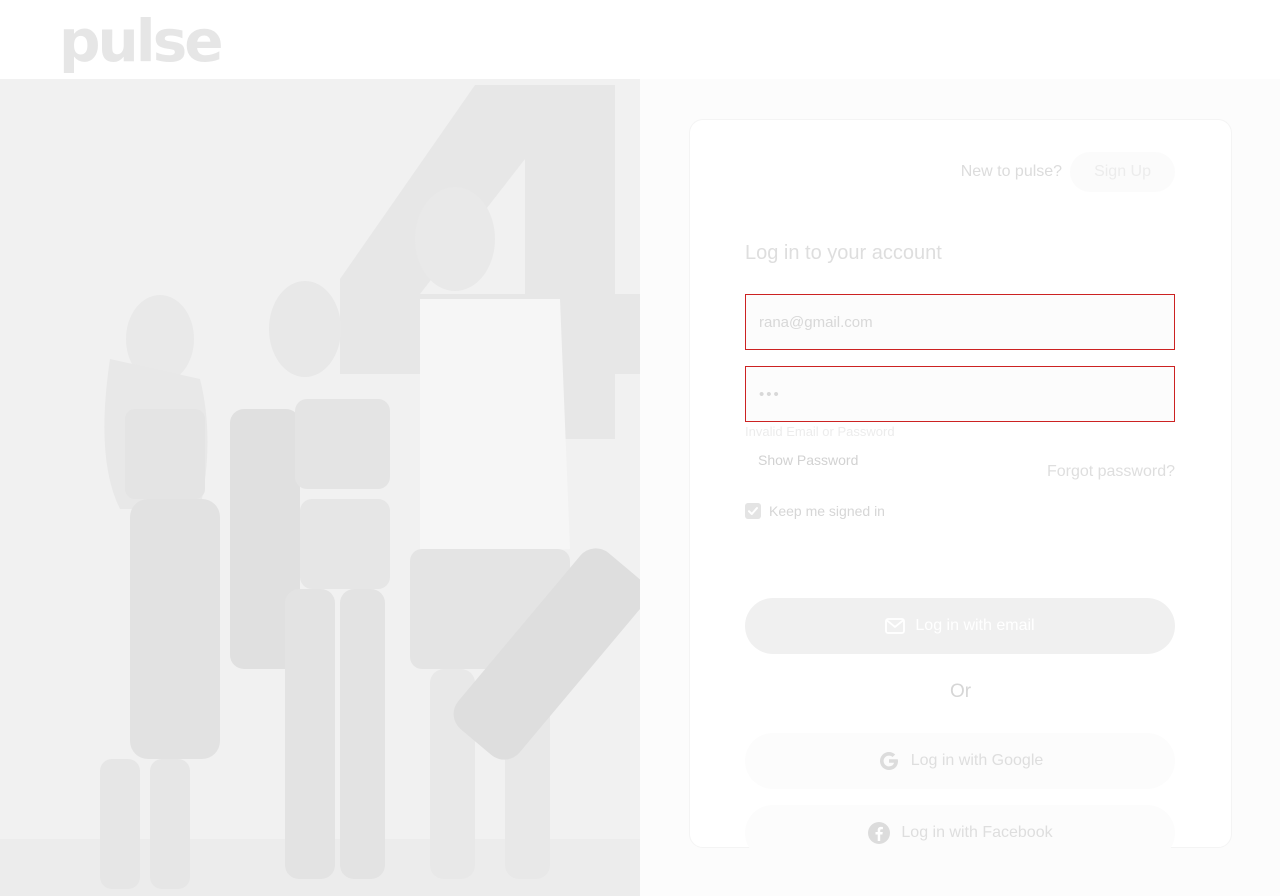  I want to click on facebook-icon, so click(879, 833).